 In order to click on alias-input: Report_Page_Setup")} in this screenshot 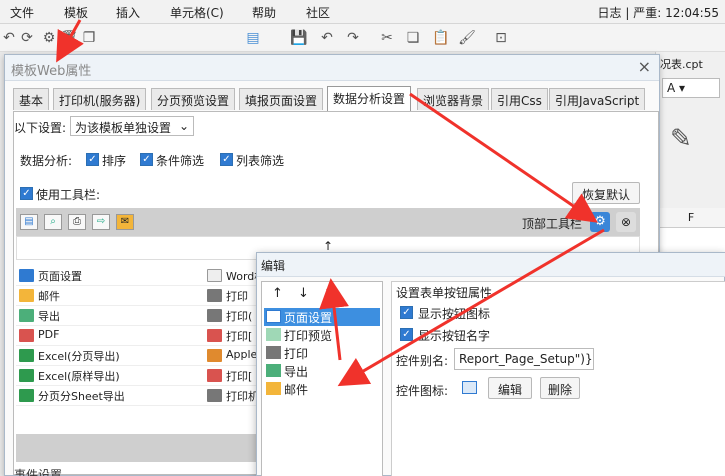, I will do `click(524, 359)`.